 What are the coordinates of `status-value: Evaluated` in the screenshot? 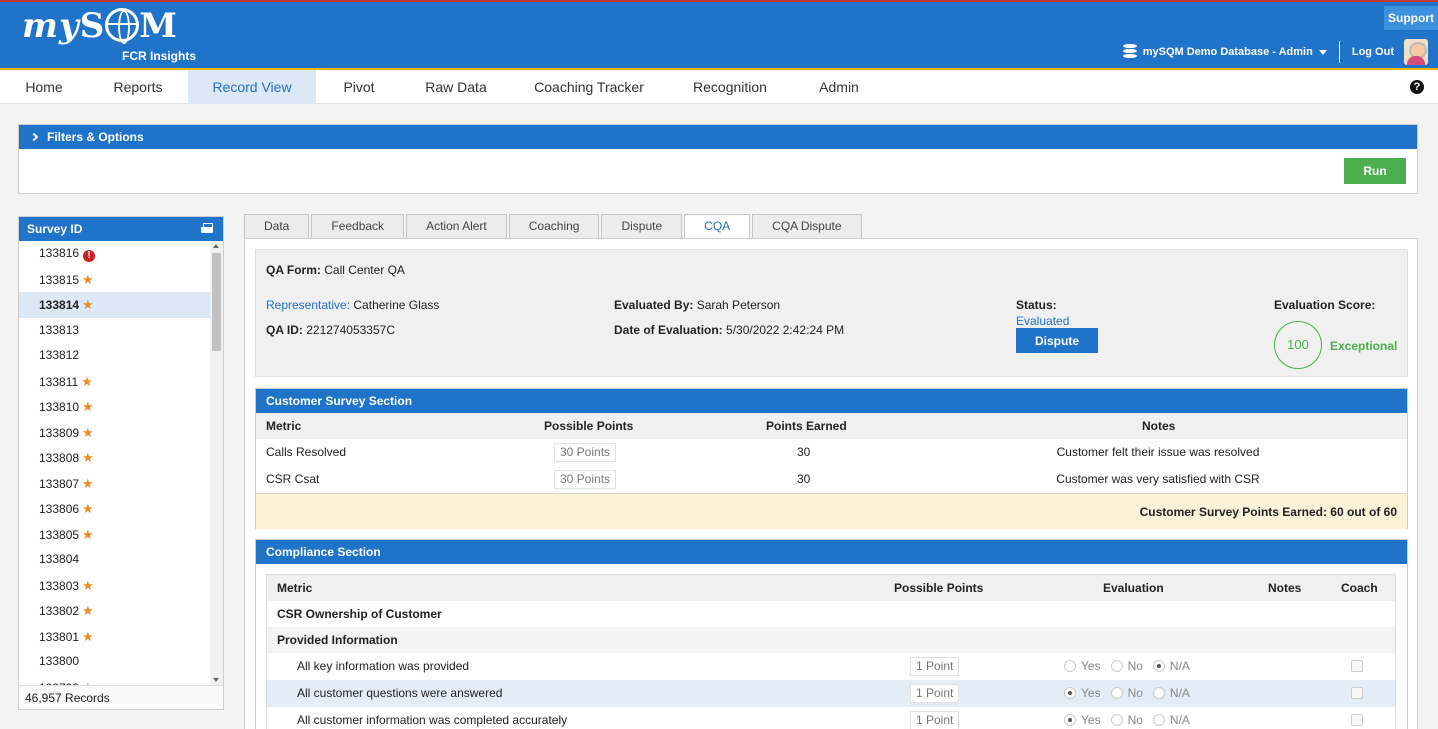 It's located at (1042, 321).